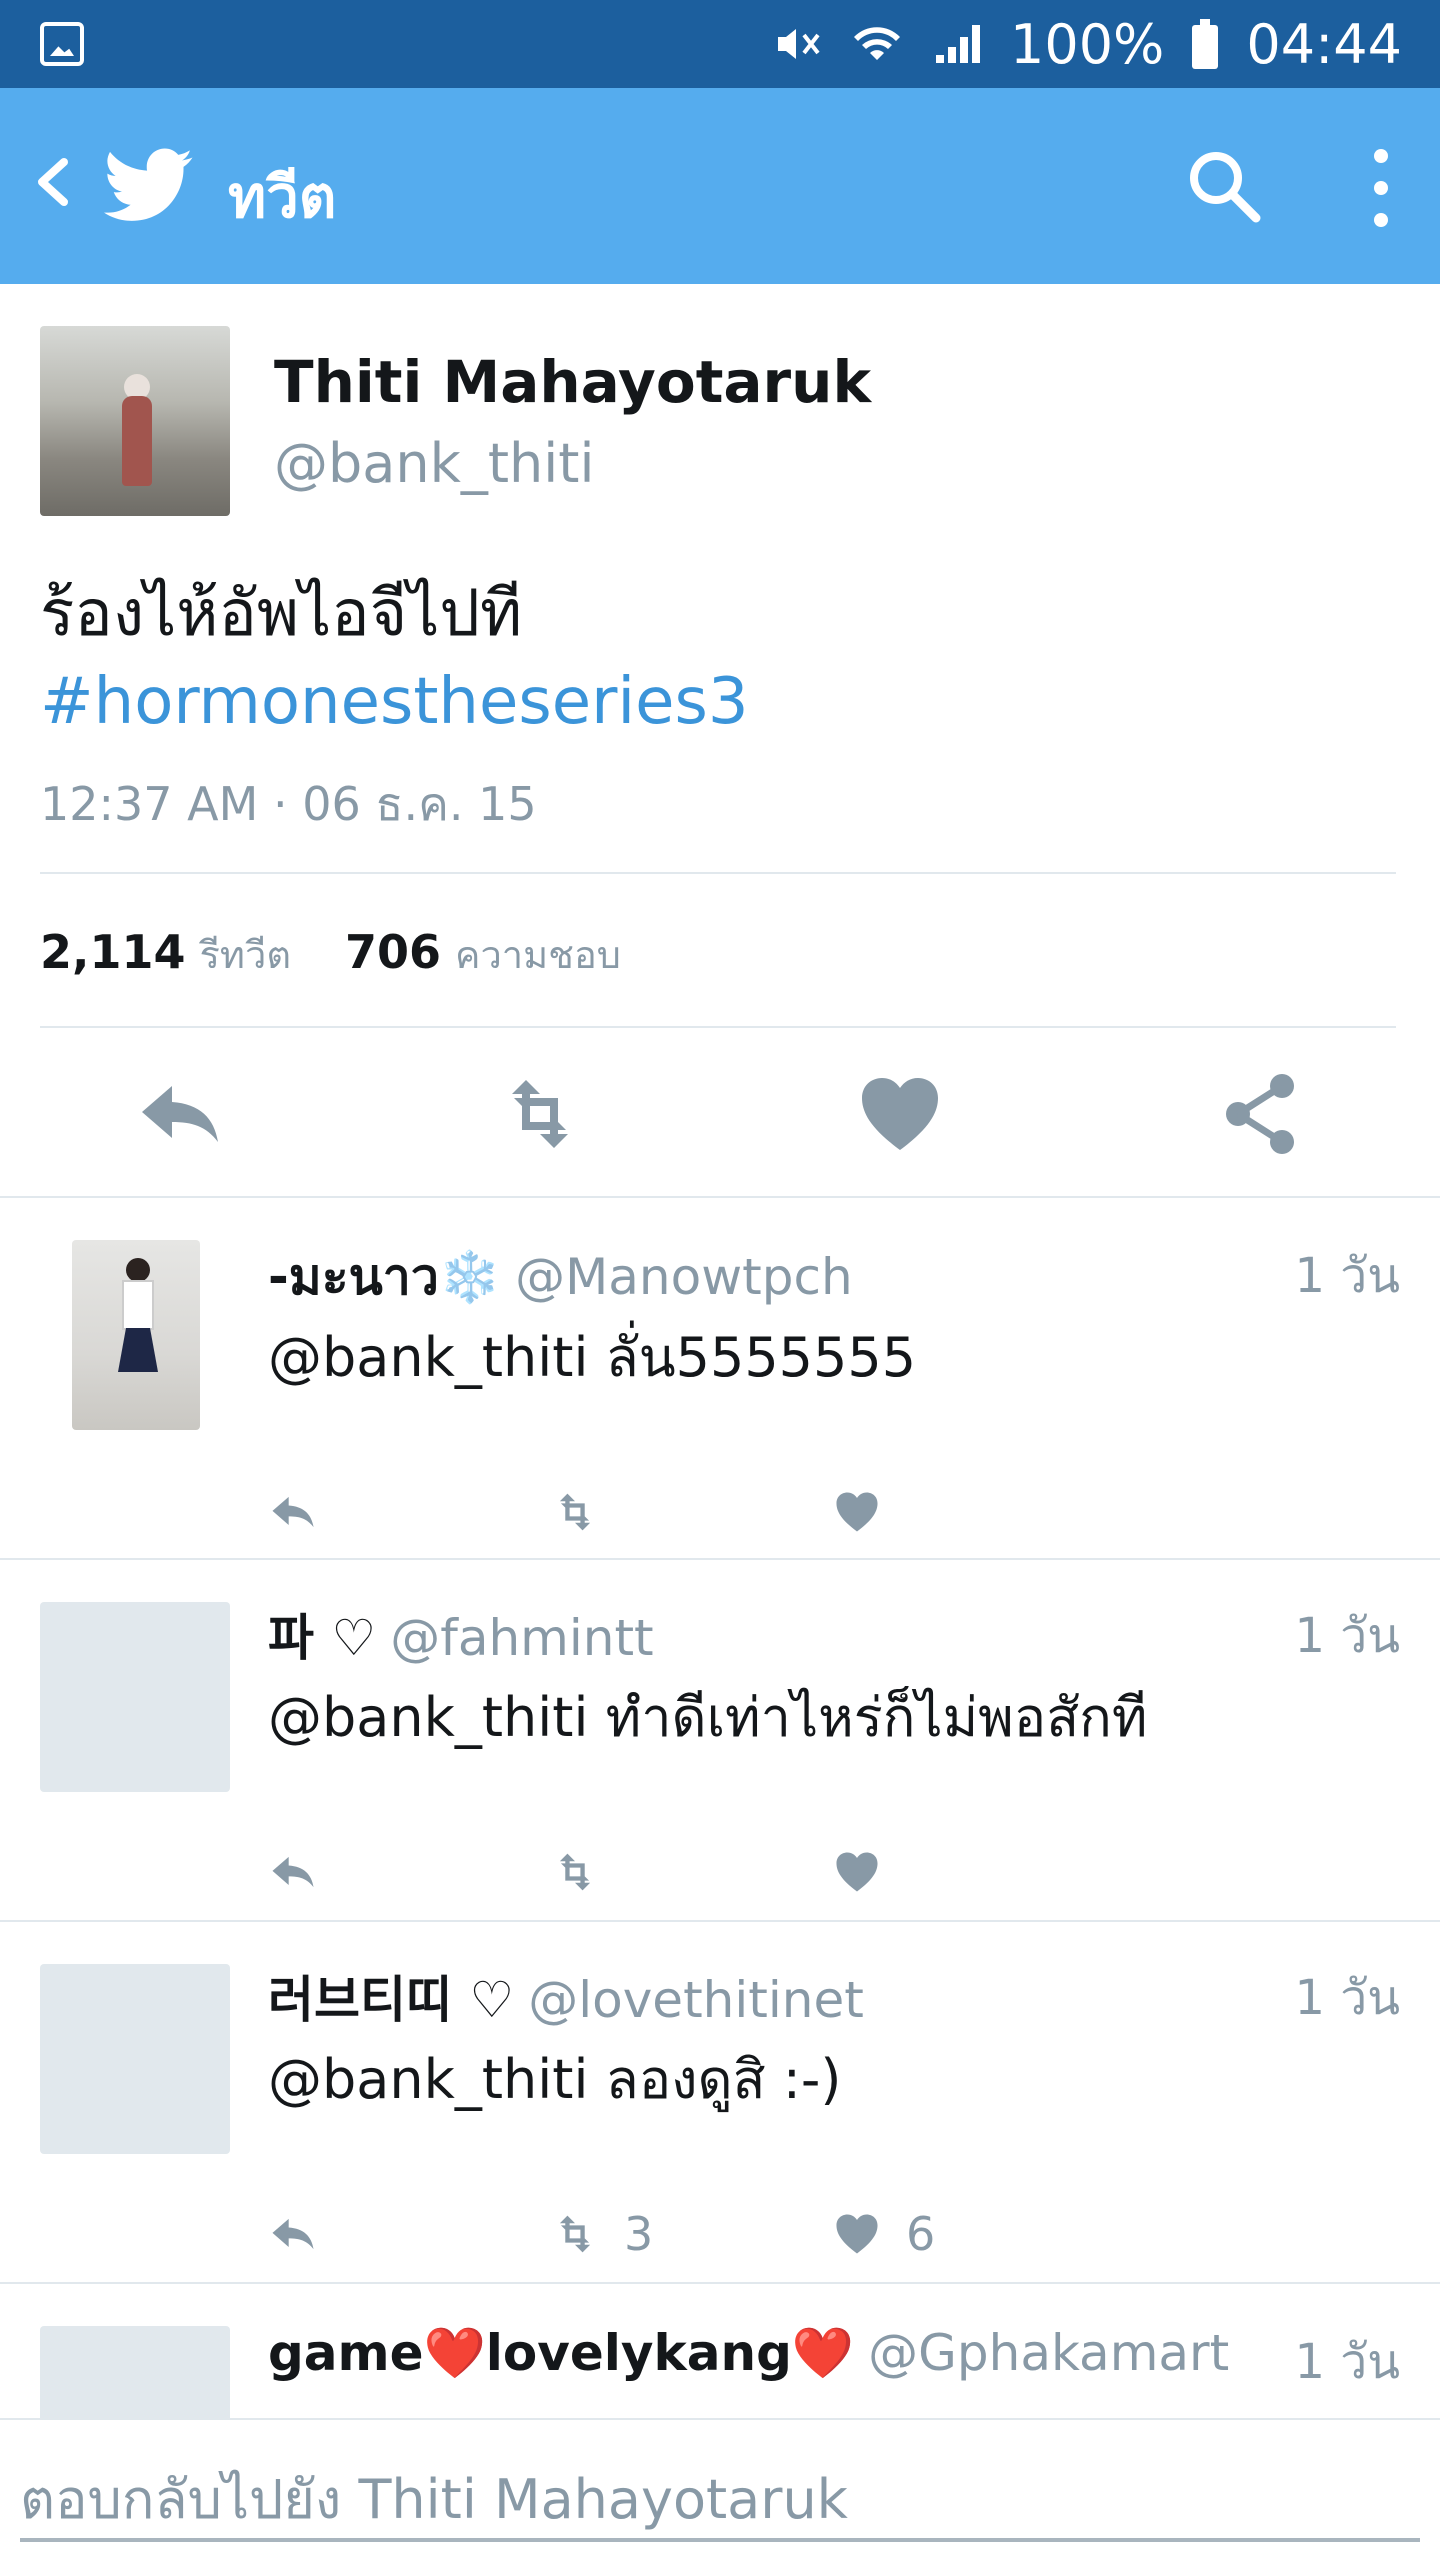  I want to click on reply-input-placeholder: ตอบกลับไปยัง Thiti Mahayotaruk, so click(434, 2499).